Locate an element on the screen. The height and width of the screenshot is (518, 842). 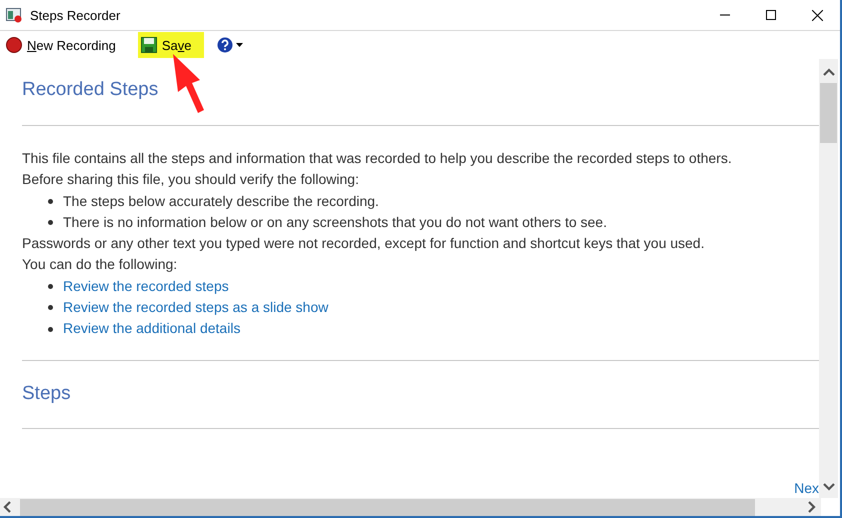
save-icon is located at coordinates (148, 45).